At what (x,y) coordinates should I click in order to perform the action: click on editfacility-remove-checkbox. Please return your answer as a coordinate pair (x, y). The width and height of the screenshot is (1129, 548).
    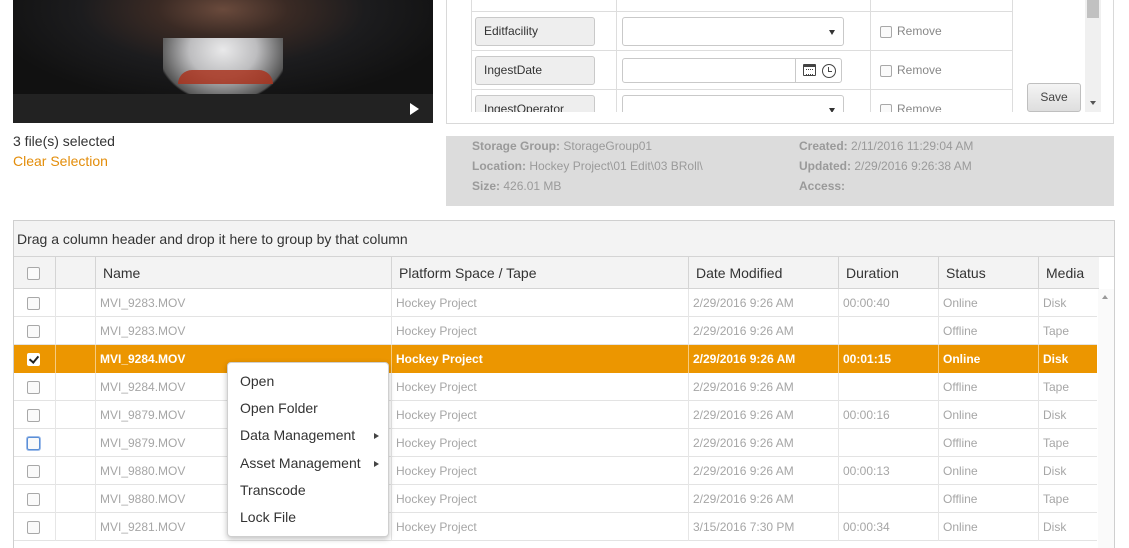
    Looking at the image, I should click on (886, 32).